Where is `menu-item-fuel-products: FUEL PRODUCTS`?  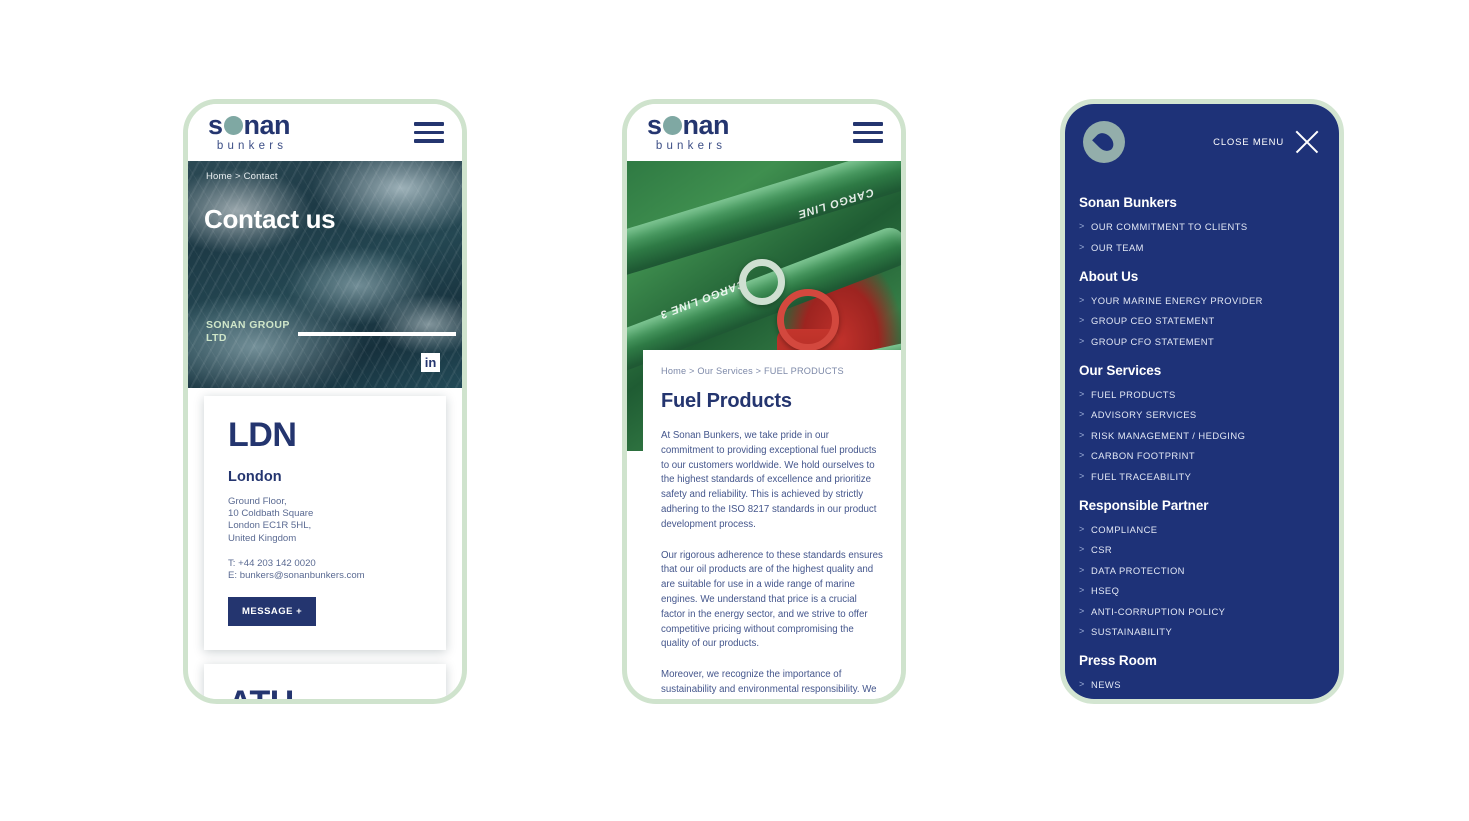
menu-item-fuel-products: FUEL PRODUCTS is located at coordinates (1202, 394).